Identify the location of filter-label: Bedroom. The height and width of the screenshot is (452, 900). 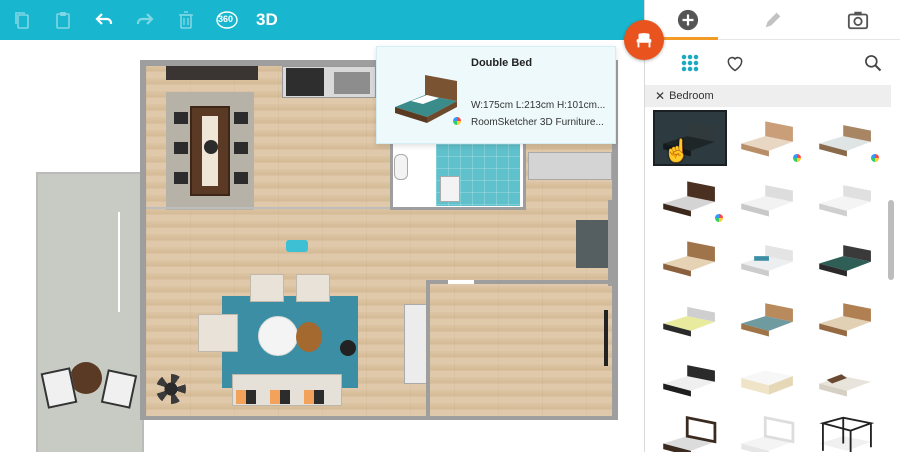
(691, 96).